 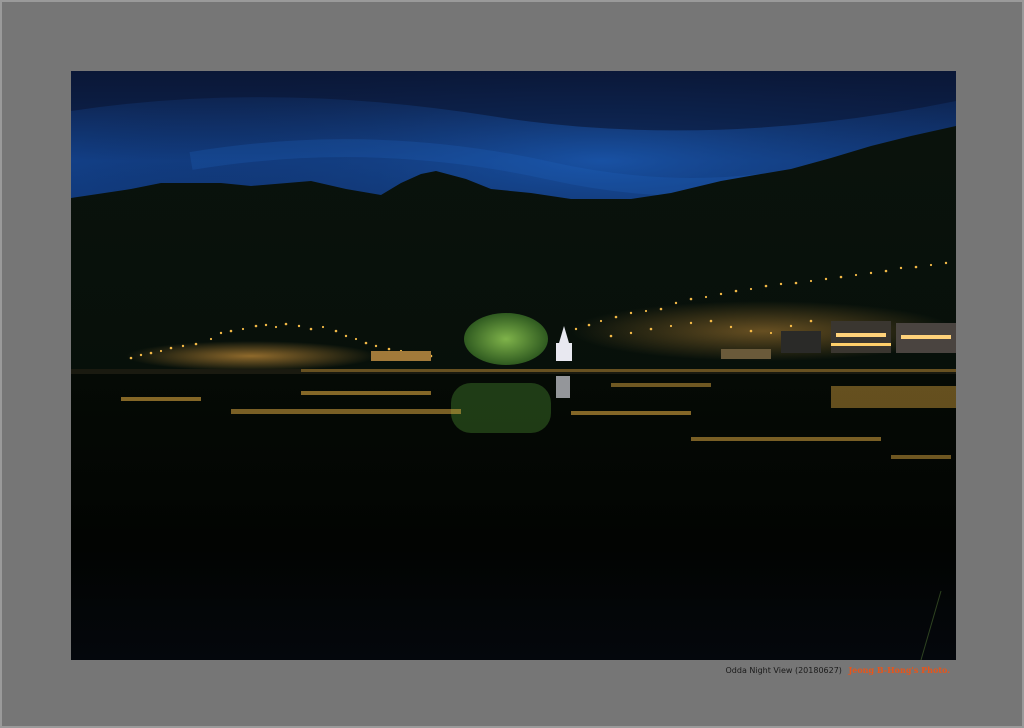 What do you see at coordinates (506, 339) in the screenshot?
I see `lit-tree` at bounding box center [506, 339].